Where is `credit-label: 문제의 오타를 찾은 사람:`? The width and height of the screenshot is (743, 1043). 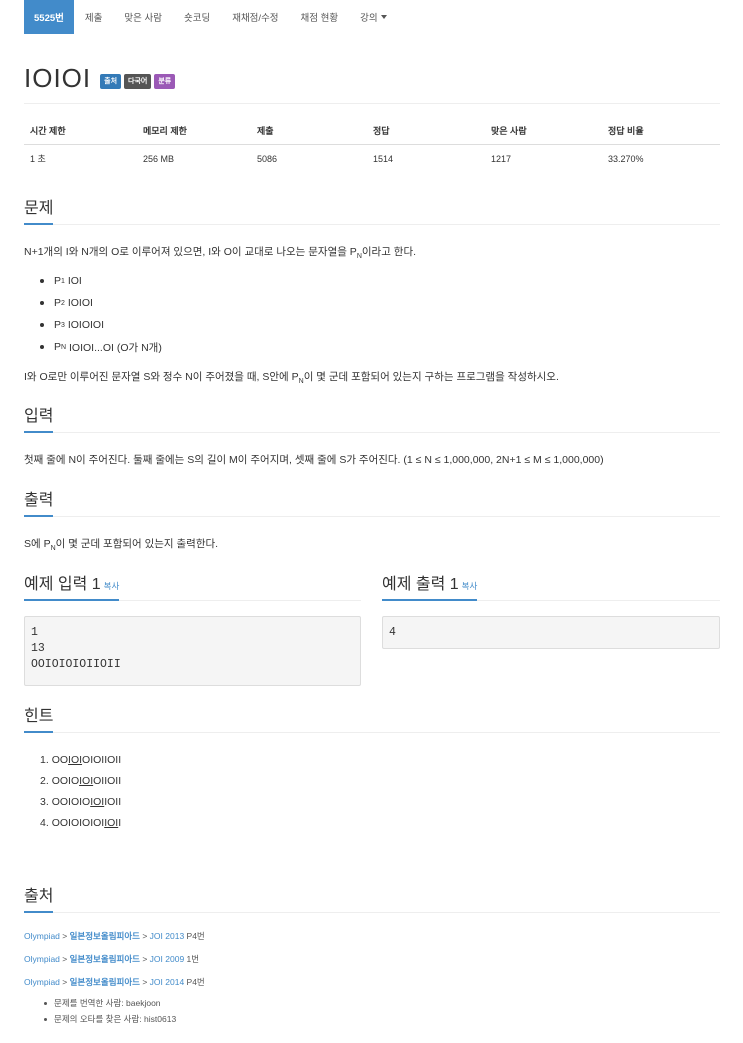 credit-label: 문제의 오타를 찾은 사람: is located at coordinates (98, 1019).